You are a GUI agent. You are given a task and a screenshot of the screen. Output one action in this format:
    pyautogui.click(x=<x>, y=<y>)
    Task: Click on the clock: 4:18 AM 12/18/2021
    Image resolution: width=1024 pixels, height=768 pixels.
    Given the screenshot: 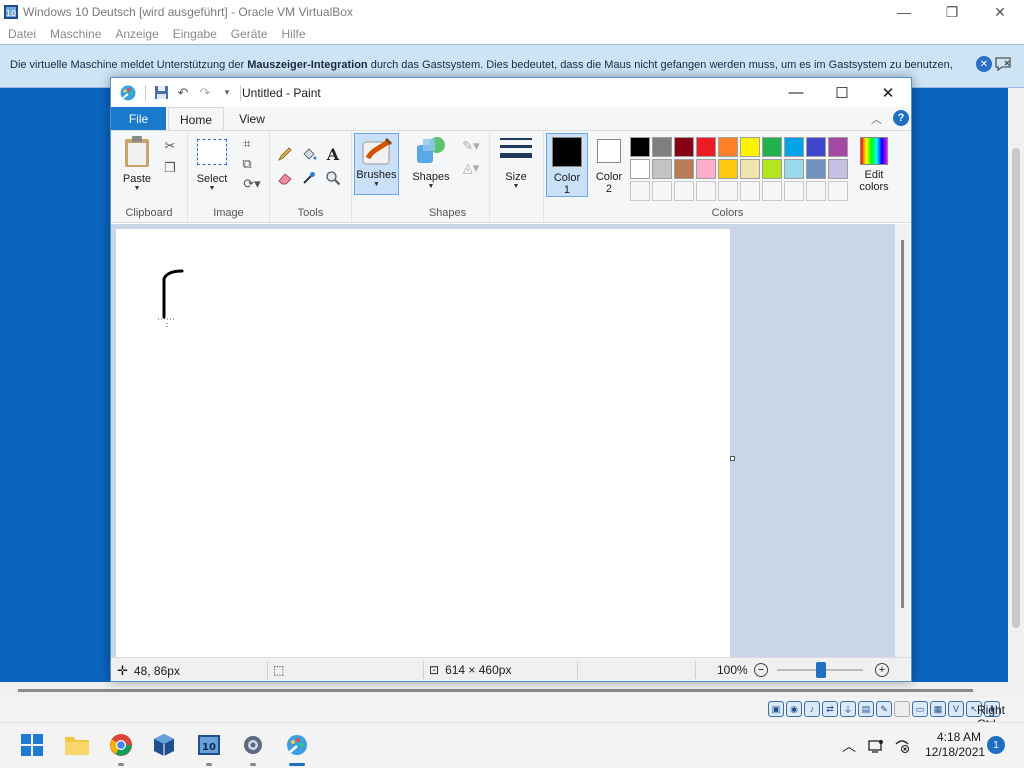 What is the action you would take?
    pyautogui.click(x=955, y=745)
    